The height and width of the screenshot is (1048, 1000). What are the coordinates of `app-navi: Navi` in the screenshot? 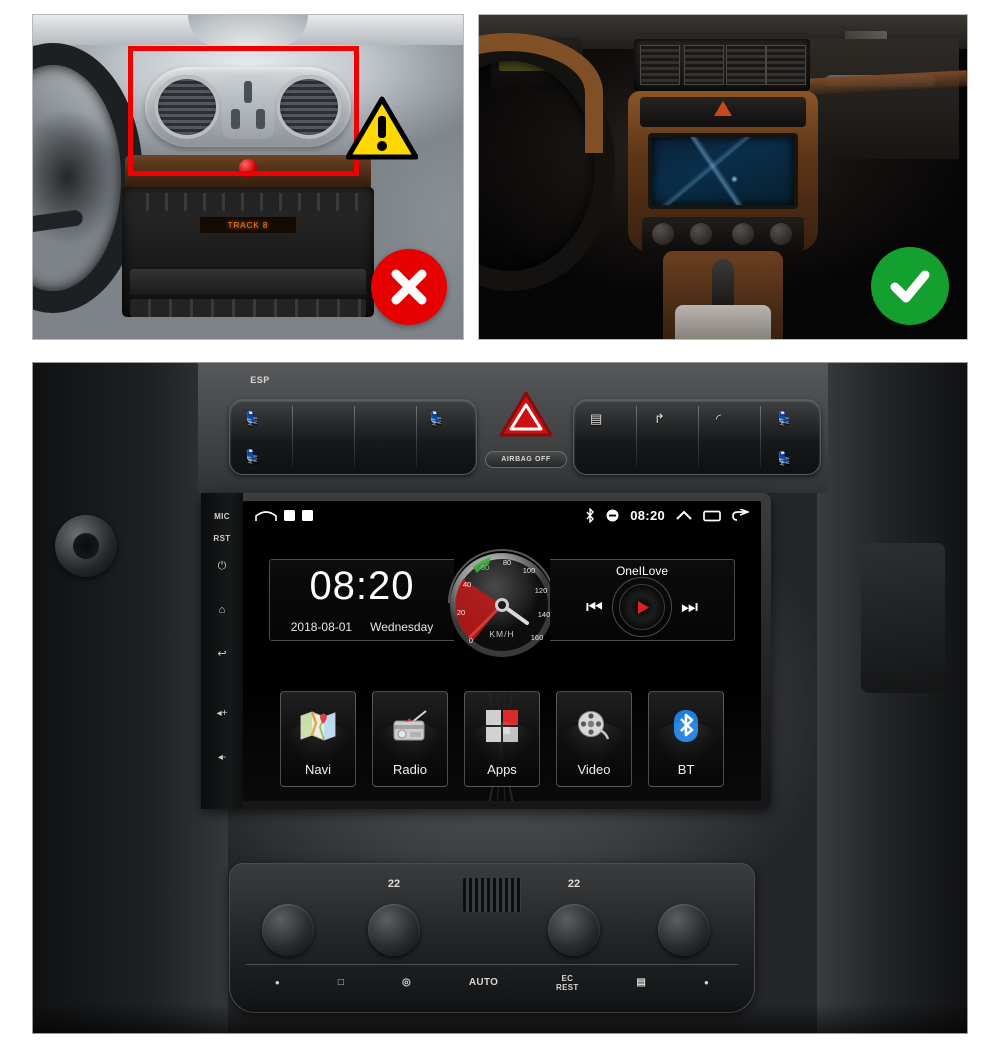 It's located at (318, 739).